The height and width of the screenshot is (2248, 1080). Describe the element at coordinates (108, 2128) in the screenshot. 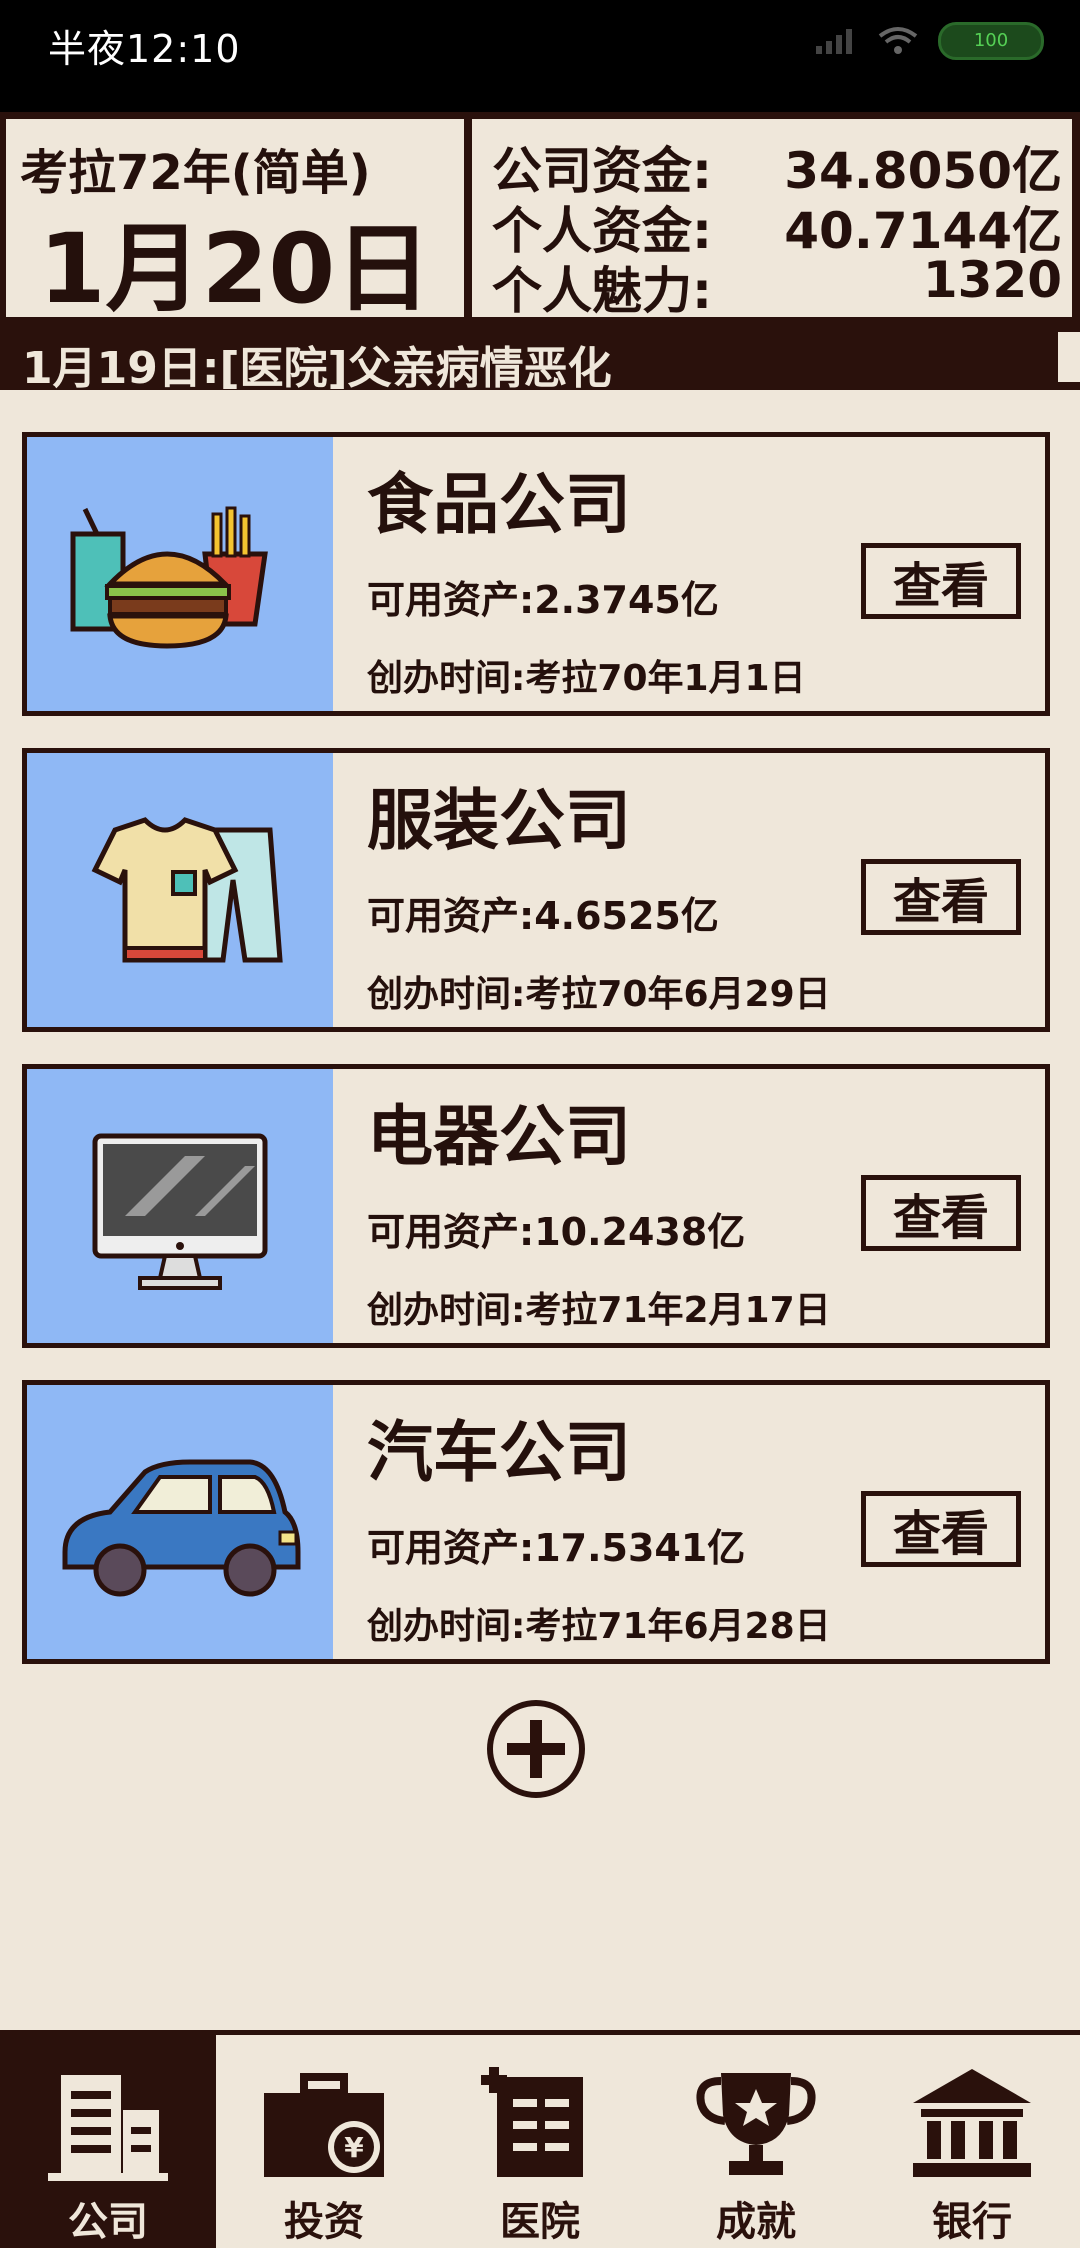

I see `company-building-icon` at that location.